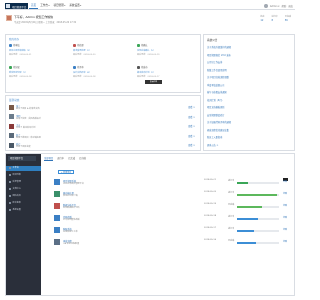  Describe the element at coordinates (103, 117) in the screenshot. I see `activity-item: 李四 完成了任务：首页改版设计 查看 >` at that location.